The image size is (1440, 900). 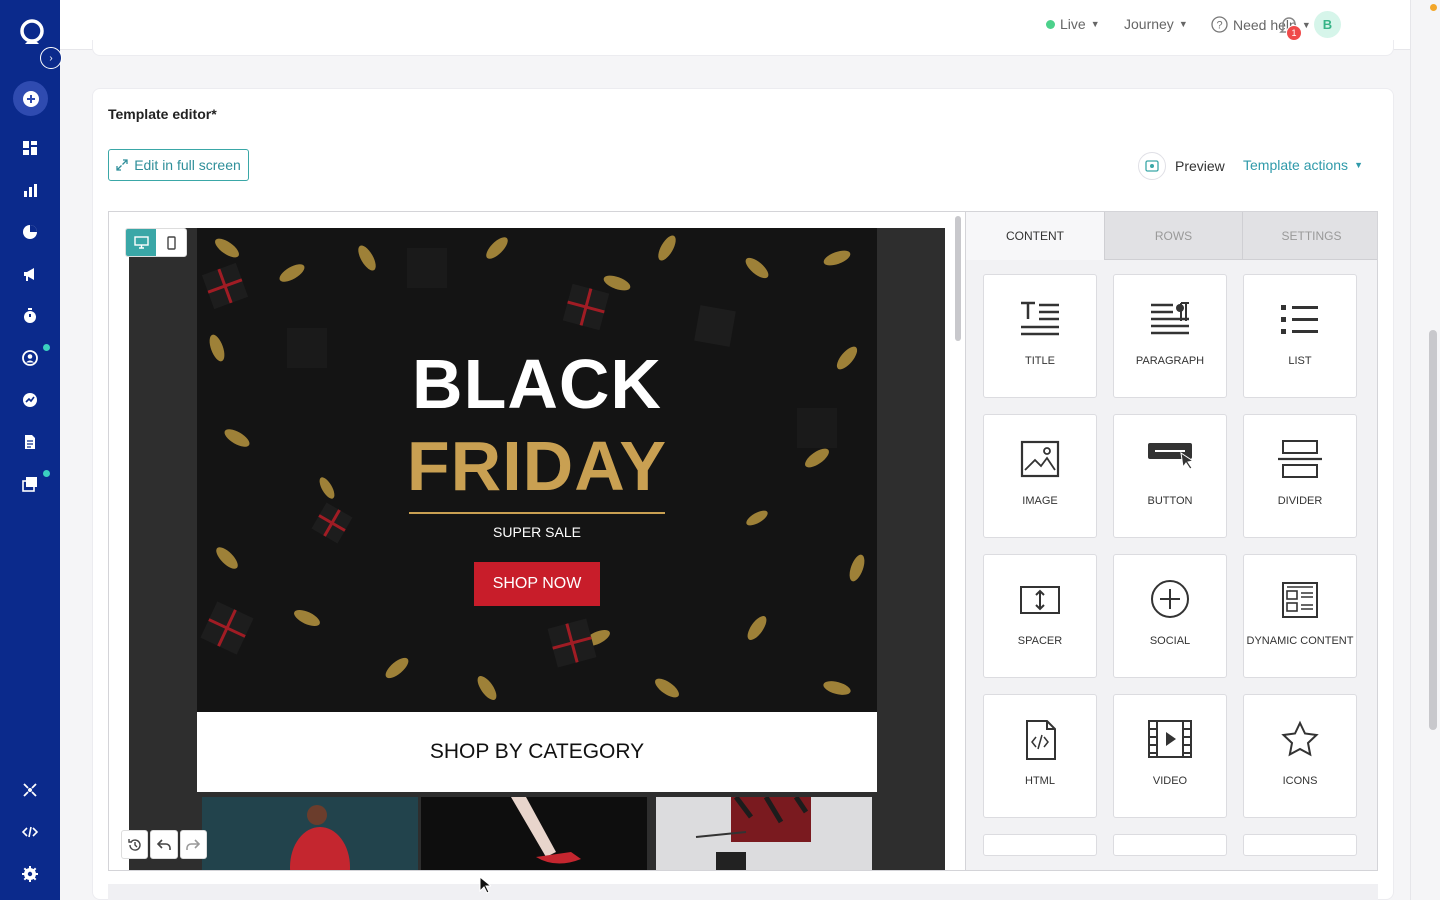 I want to click on sidebar-expand-button: ›, so click(x=51, y=58).